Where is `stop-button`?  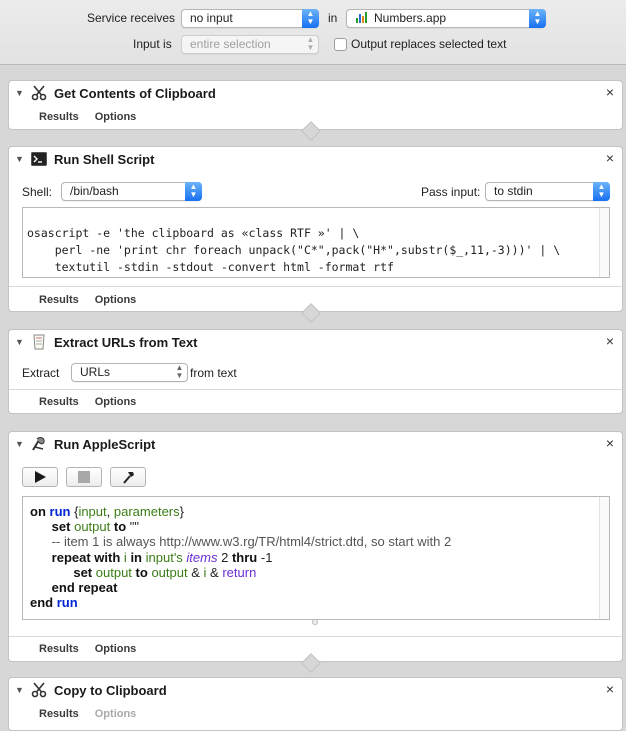 stop-button is located at coordinates (84, 477).